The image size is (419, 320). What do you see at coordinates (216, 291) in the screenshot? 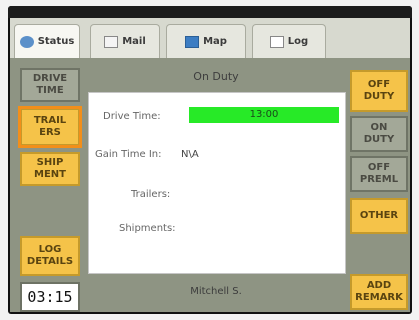
I see `driver-name: Mitchell S.` at bounding box center [216, 291].